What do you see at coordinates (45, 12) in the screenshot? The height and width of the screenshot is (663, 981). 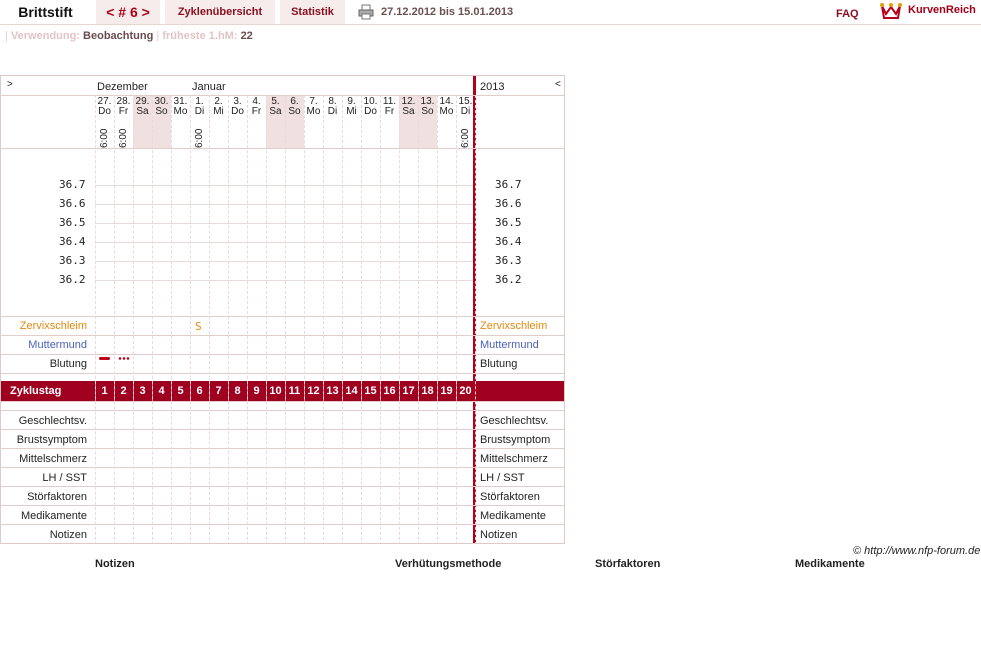 I see `brand-name: Brittstift` at bounding box center [45, 12].